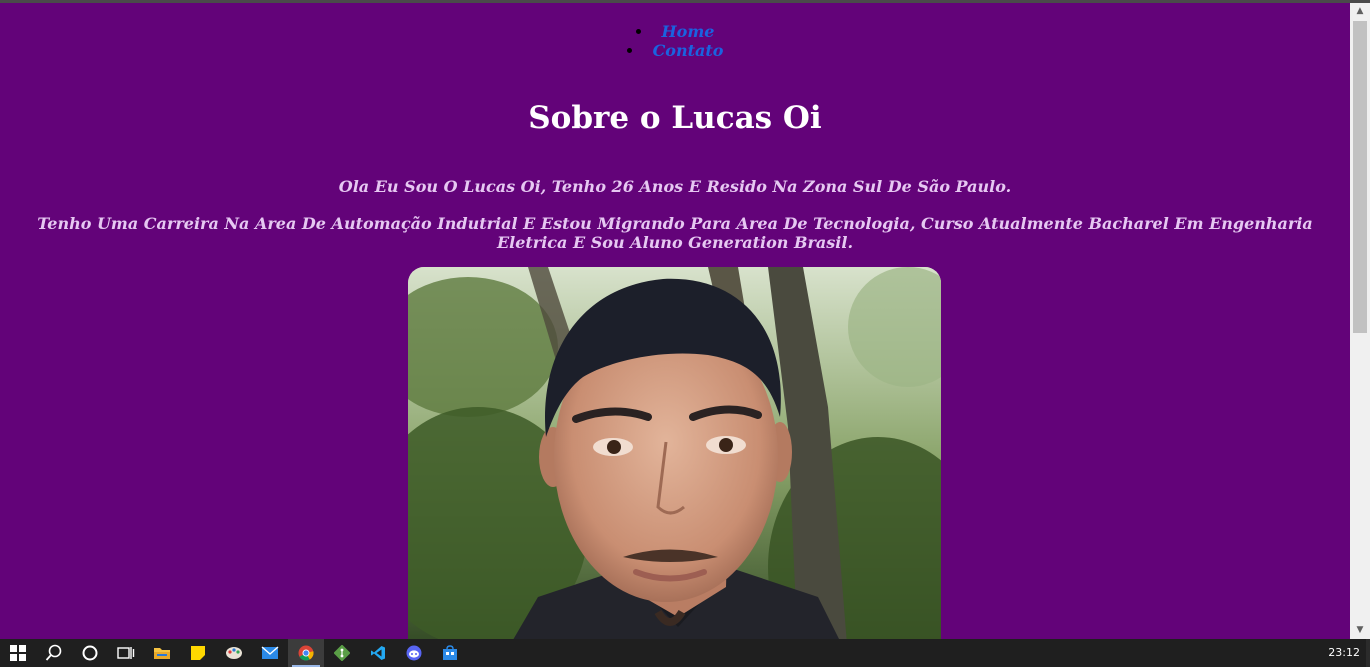 The width and height of the screenshot is (1370, 667). What do you see at coordinates (688, 50) in the screenshot?
I see `contato-link: Contato` at bounding box center [688, 50].